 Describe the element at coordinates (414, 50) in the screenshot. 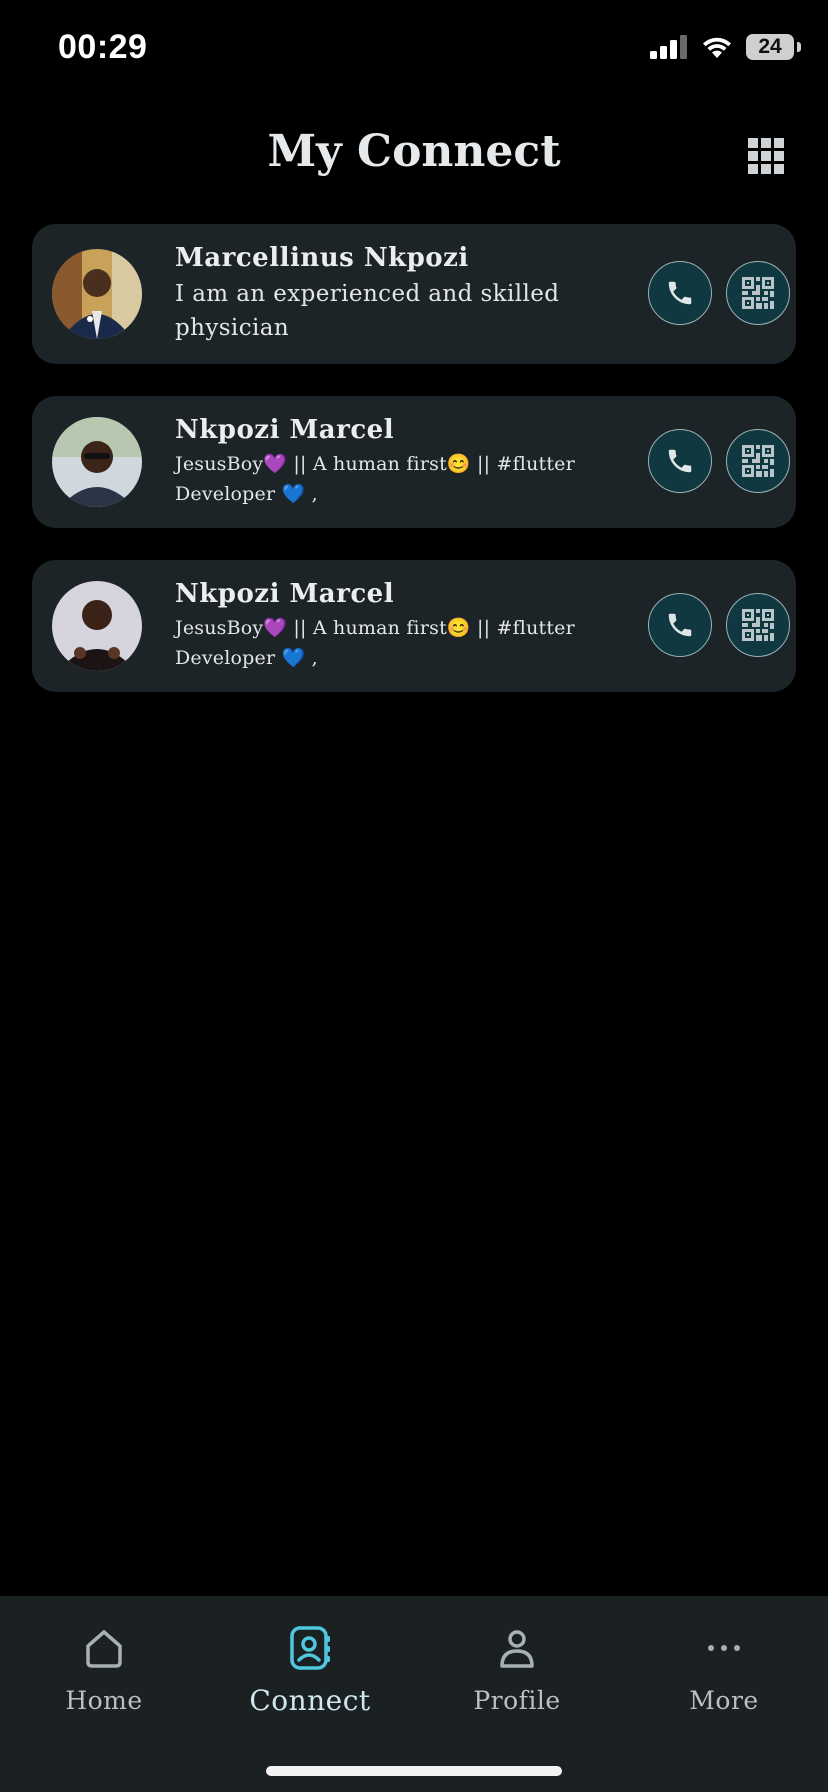

I see `status-bar: 00:29 24` at that location.